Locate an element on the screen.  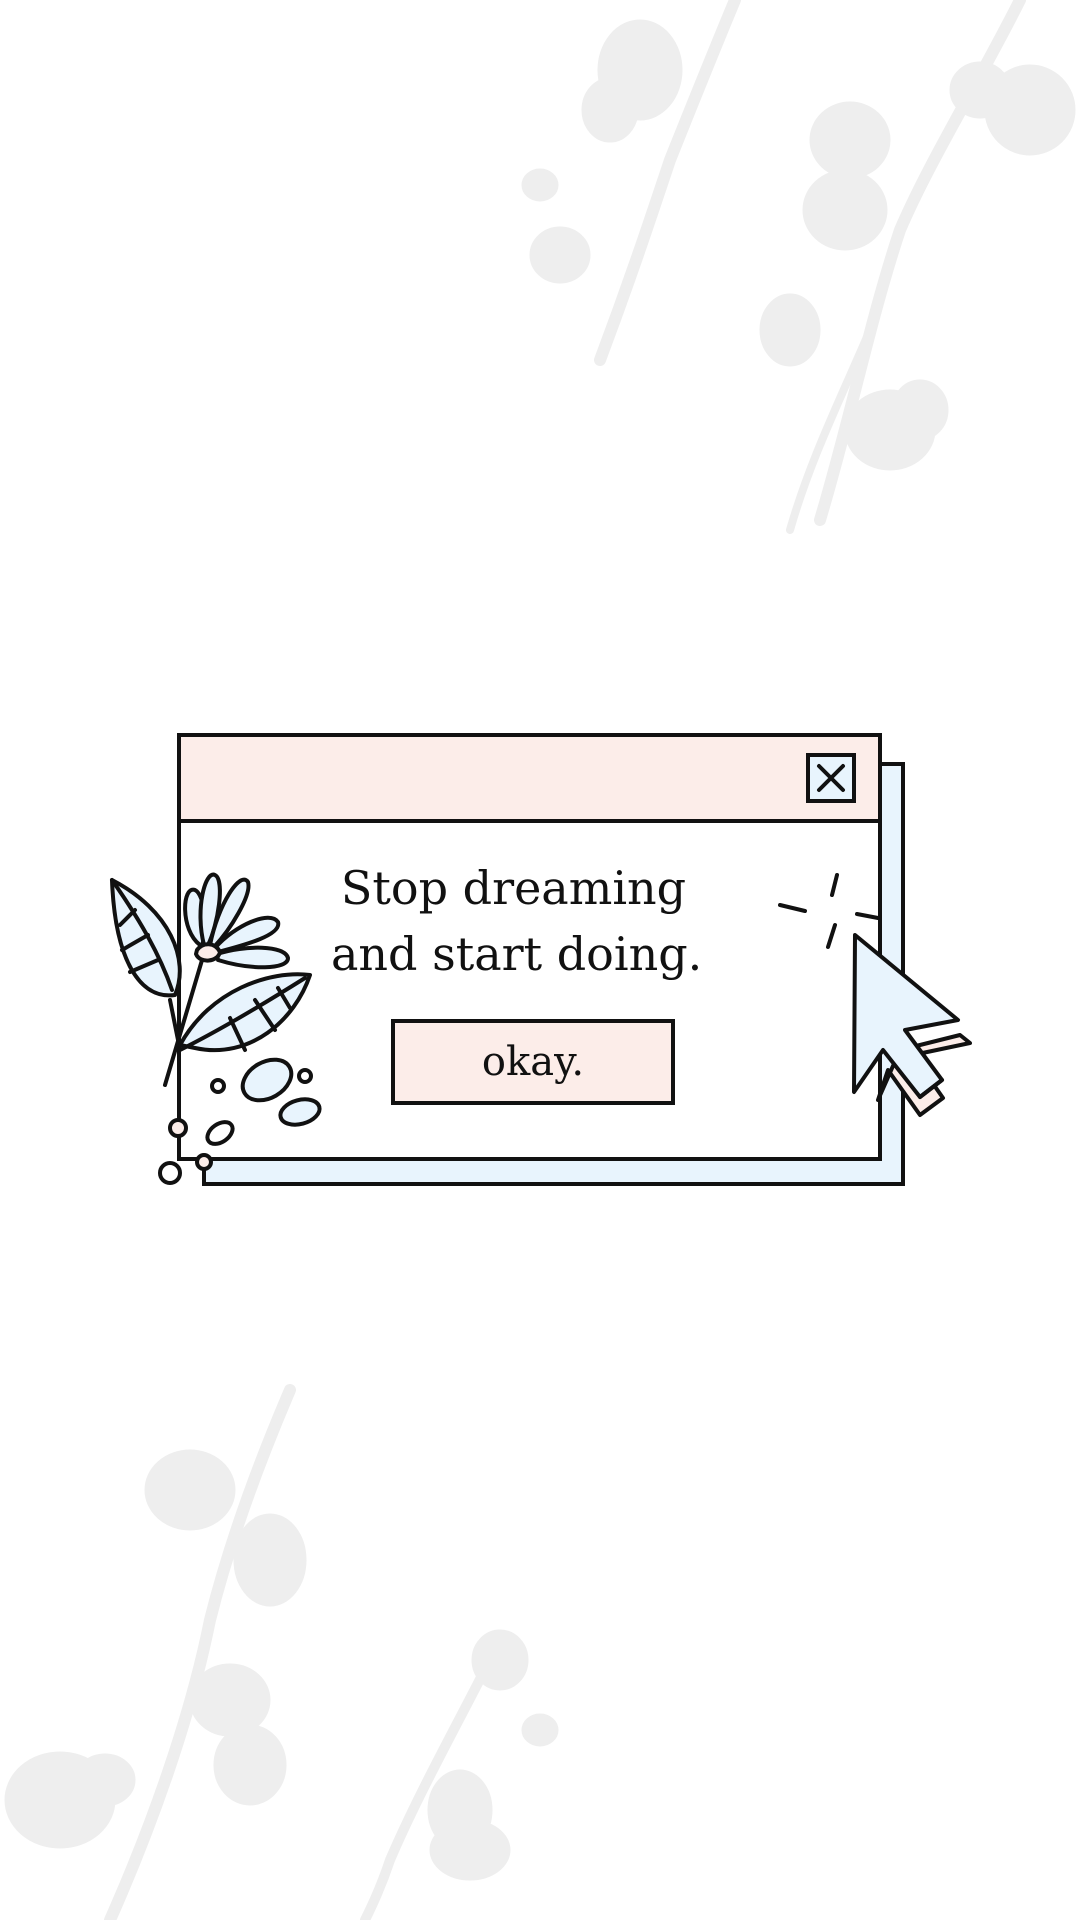
popup-dialog: Stop dreaming and start doing. okay. is located at coordinates (529, 947).